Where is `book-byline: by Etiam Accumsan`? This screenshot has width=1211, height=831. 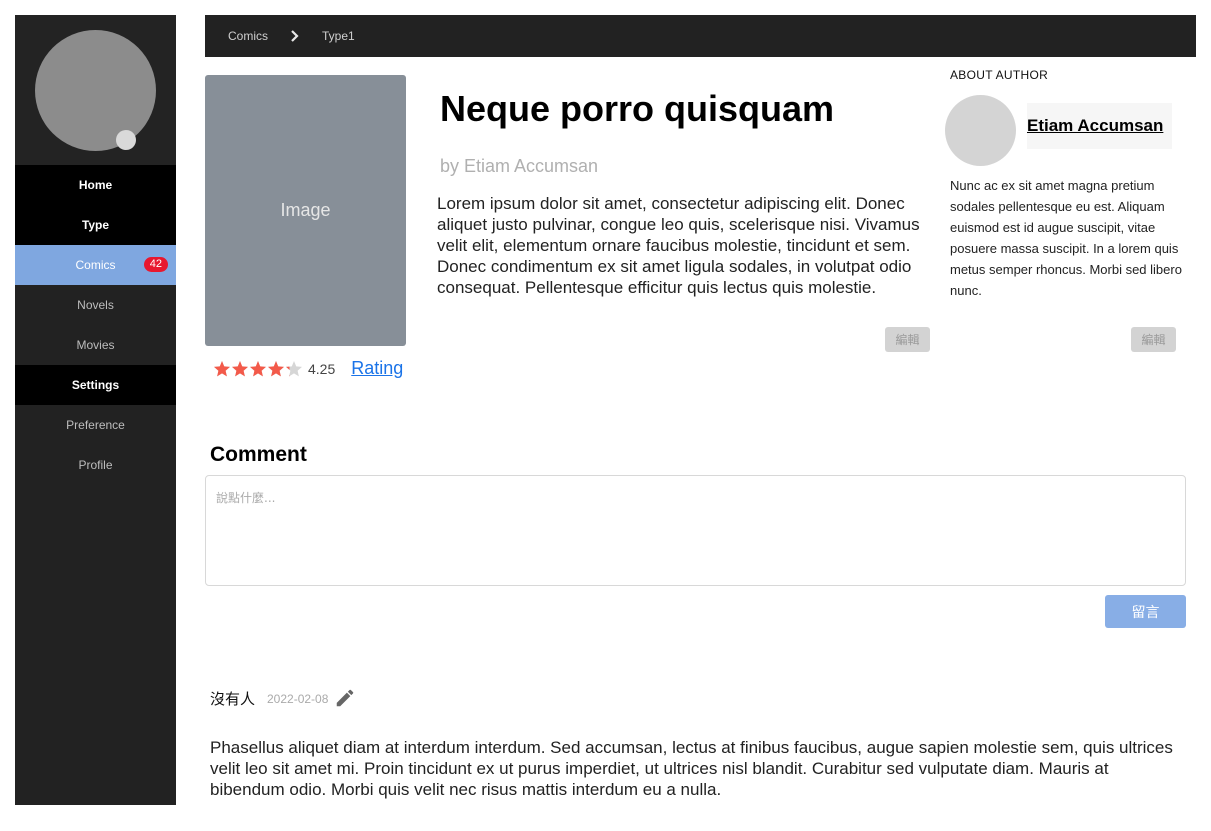
book-byline: by Etiam Accumsan is located at coordinates (519, 166).